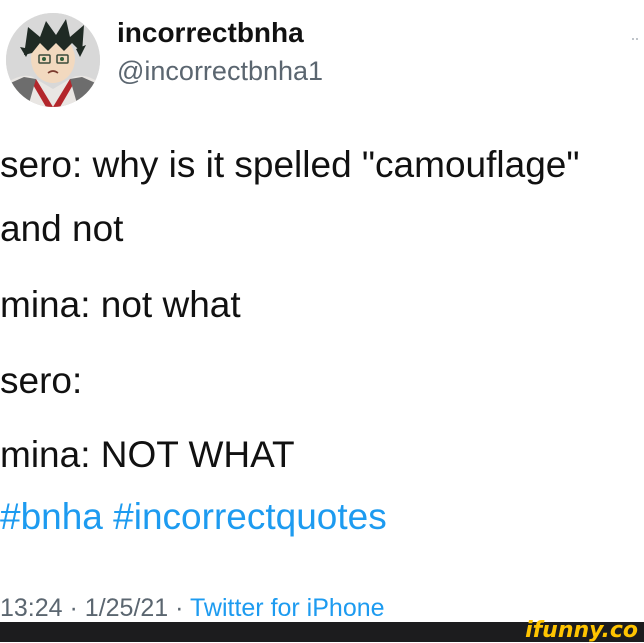 The image size is (644, 643). What do you see at coordinates (287, 608) in the screenshot?
I see `tweet-source: Twitter for iPhone` at bounding box center [287, 608].